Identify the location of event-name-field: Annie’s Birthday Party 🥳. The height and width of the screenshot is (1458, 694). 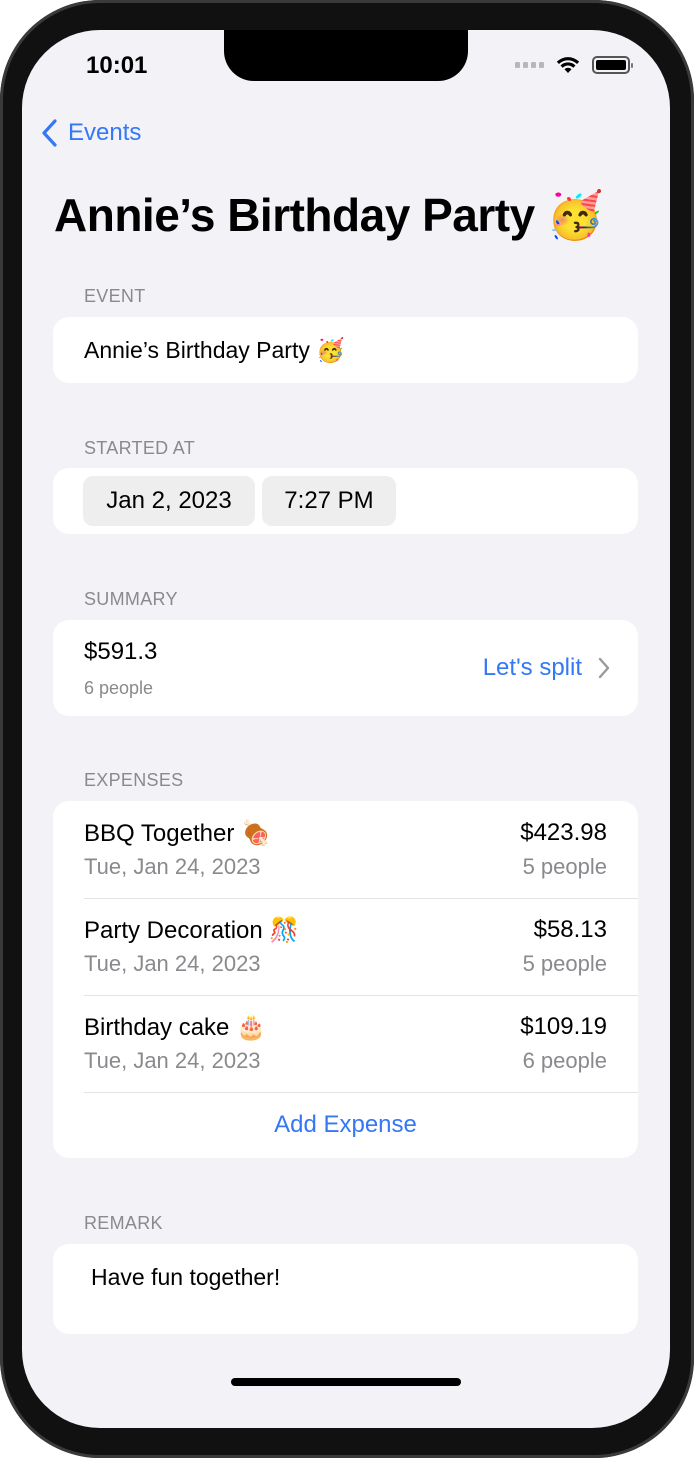
(214, 350).